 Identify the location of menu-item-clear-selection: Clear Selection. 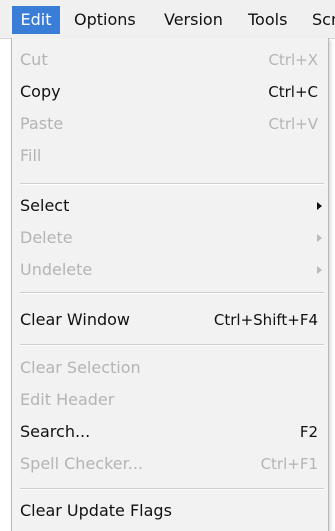
(170, 368).